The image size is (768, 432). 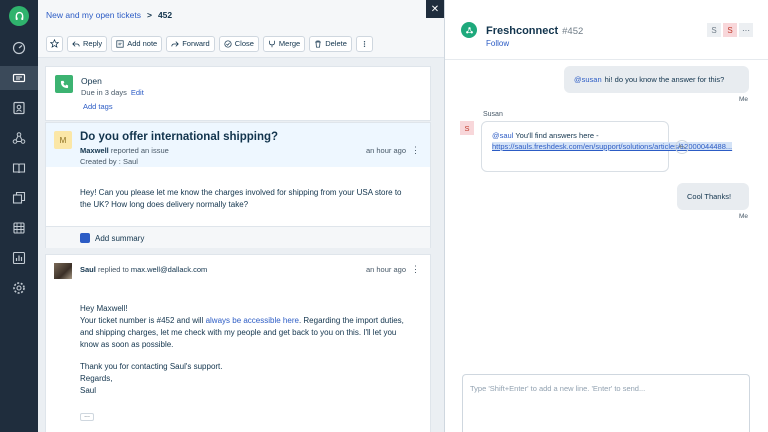 I want to click on breadcrumb-view-link: New and my open tickets, so click(x=93, y=15).